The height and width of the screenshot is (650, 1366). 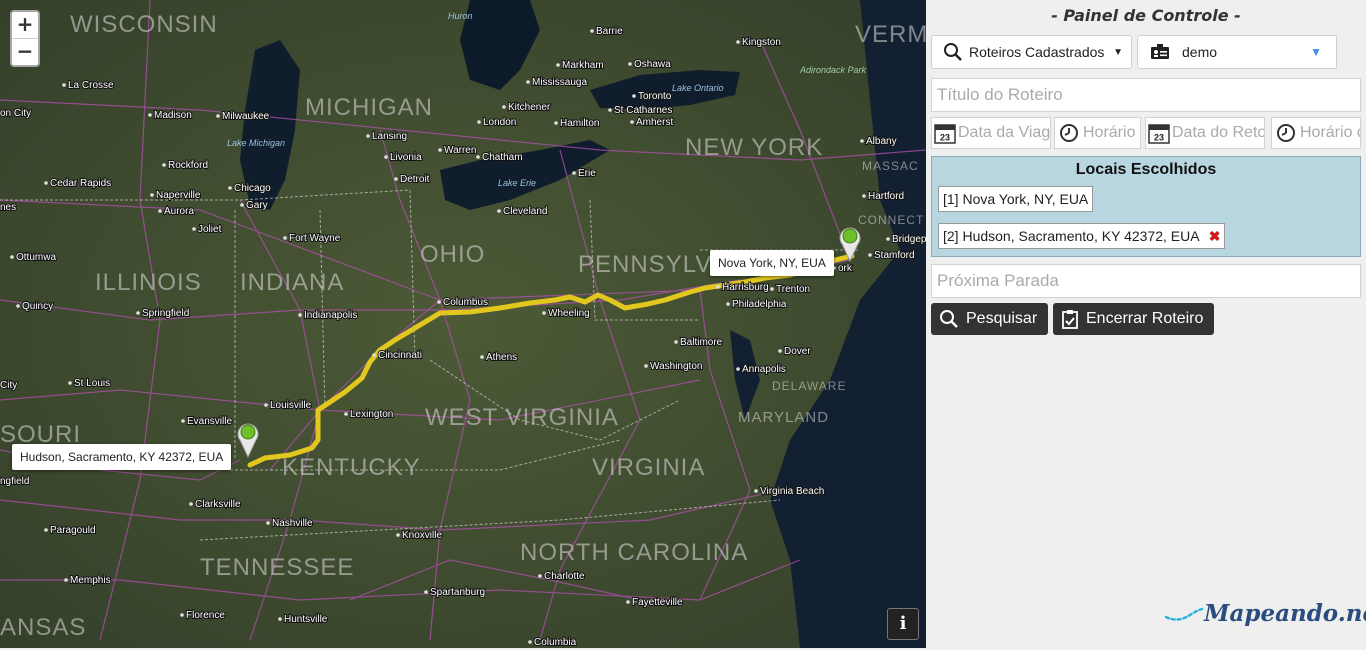 I want to click on city-label: City, so click(x=8, y=385).